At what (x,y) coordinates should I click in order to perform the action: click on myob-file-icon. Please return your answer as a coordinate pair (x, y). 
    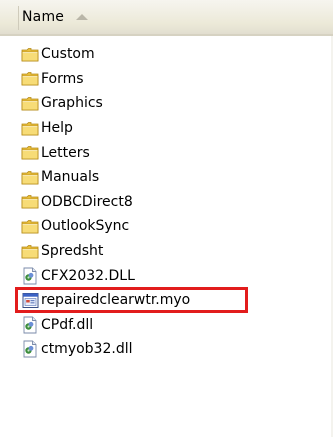
    Looking at the image, I should click on (30, 300).